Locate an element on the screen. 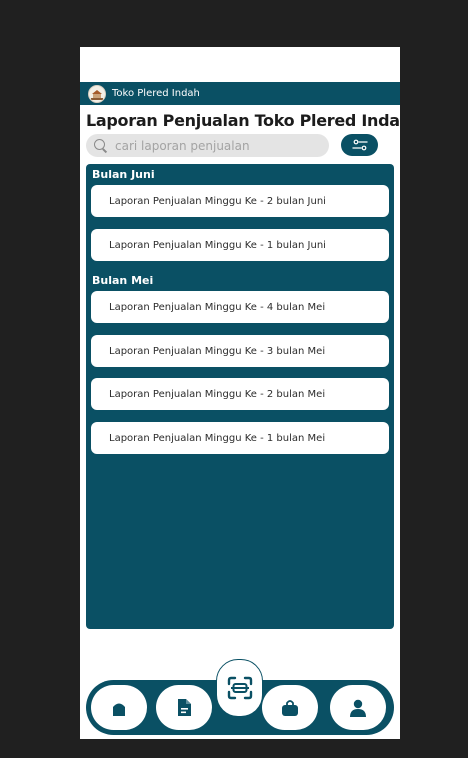 The image size is (468, 758). store-logo-icon is located at coordinates (97, 93).